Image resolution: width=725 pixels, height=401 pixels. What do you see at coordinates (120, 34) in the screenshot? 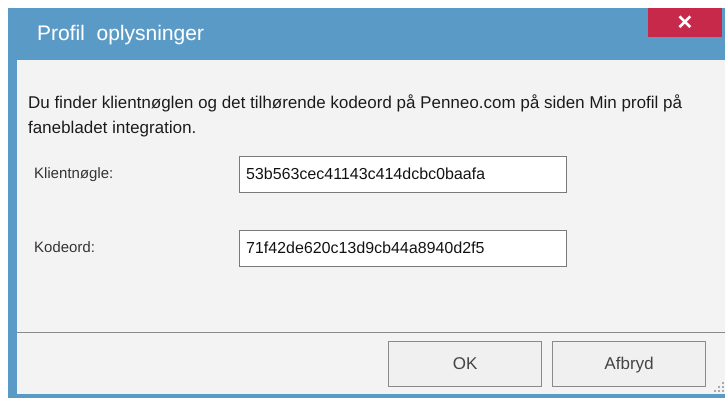
I see `window-title: Profil oplysninger` at bounding box center [120, 34].